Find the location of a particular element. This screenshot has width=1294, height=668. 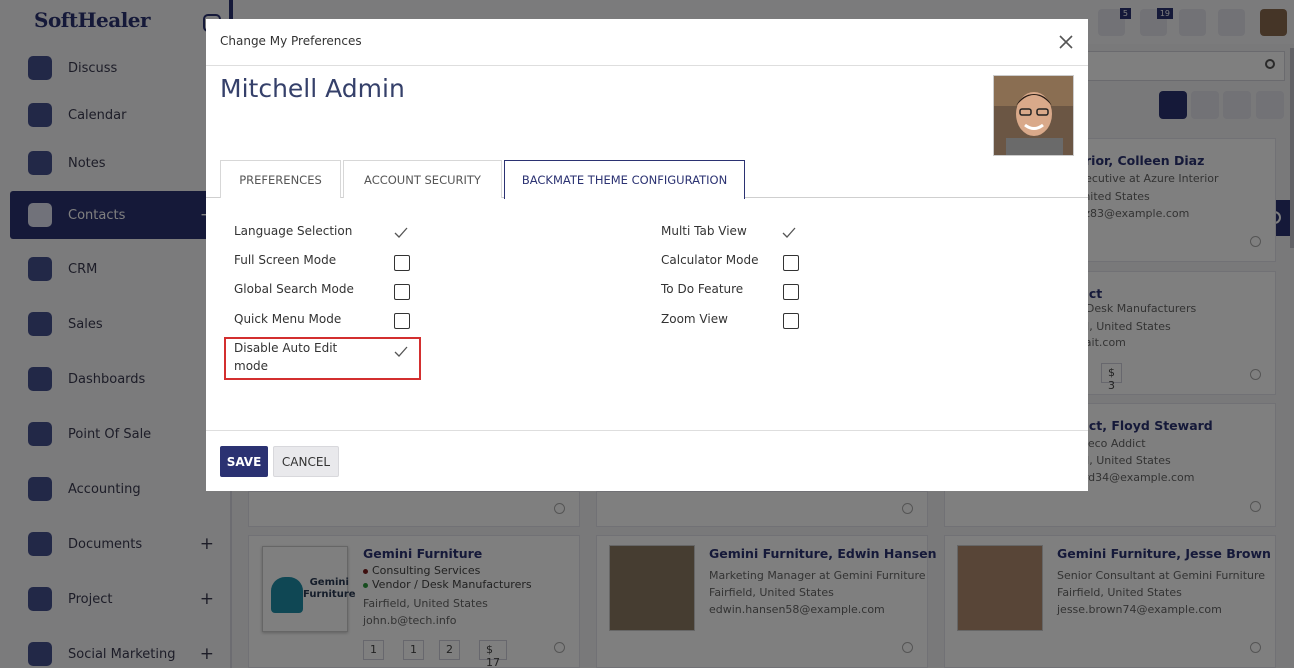

user-name: Mitchell Admin is located at coordinates (312, 88).